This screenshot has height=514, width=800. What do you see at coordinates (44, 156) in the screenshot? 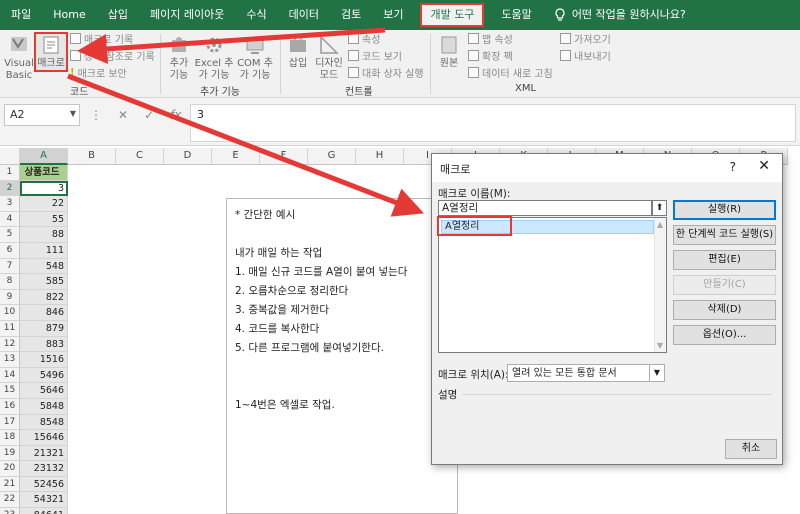
I see `column-header: A` at bounding box center [44, 156].